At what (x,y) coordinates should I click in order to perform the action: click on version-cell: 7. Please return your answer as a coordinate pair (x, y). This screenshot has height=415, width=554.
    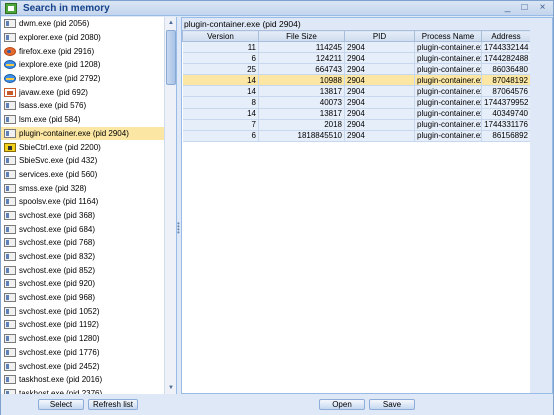
    Looking at the image, I should click on (220, 125).